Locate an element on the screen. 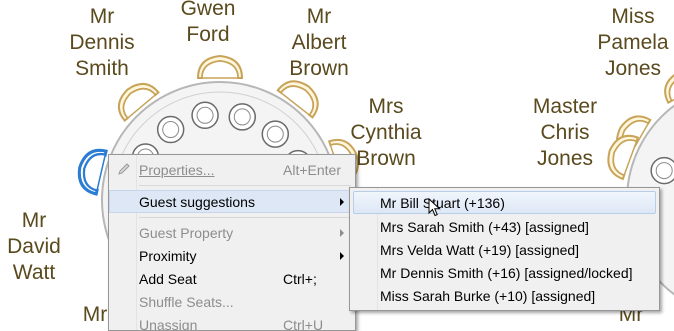 This screenshot has width=674, height=331. suggestion-item: Mrs Velda Watt (+19) [assigned] is located at coordinates (504, 249).